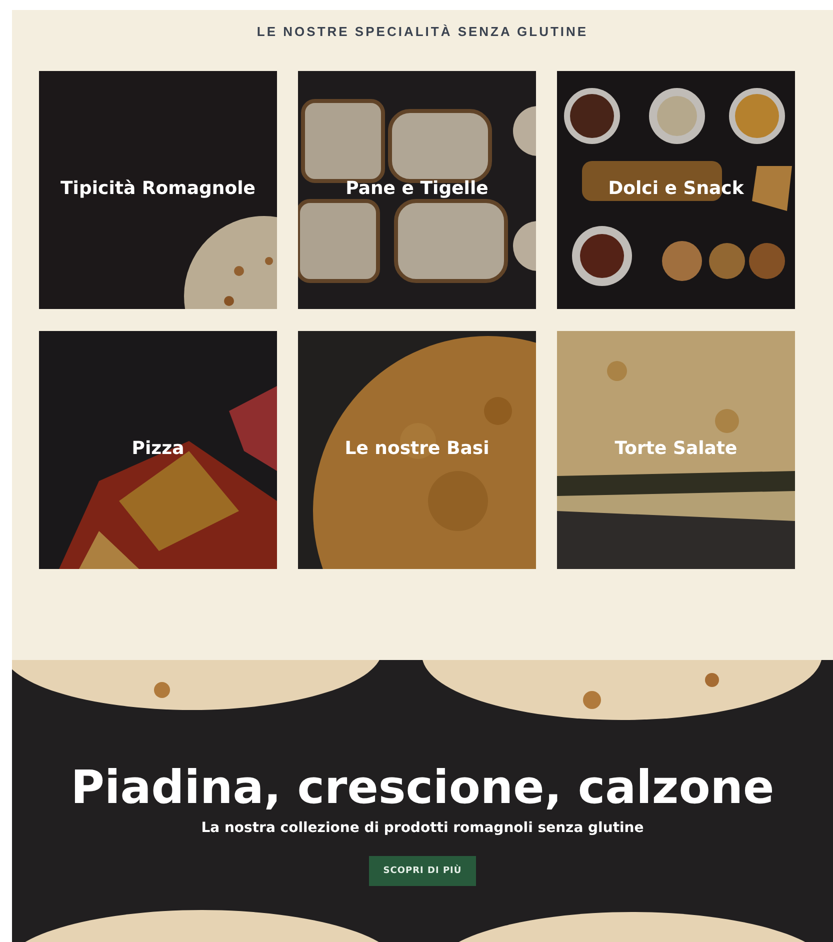 Image resolution: width=833 pixels, height=942 pixels. I want to click on discover-button: SCOPRI DI PIÙ, so click(422, 871).